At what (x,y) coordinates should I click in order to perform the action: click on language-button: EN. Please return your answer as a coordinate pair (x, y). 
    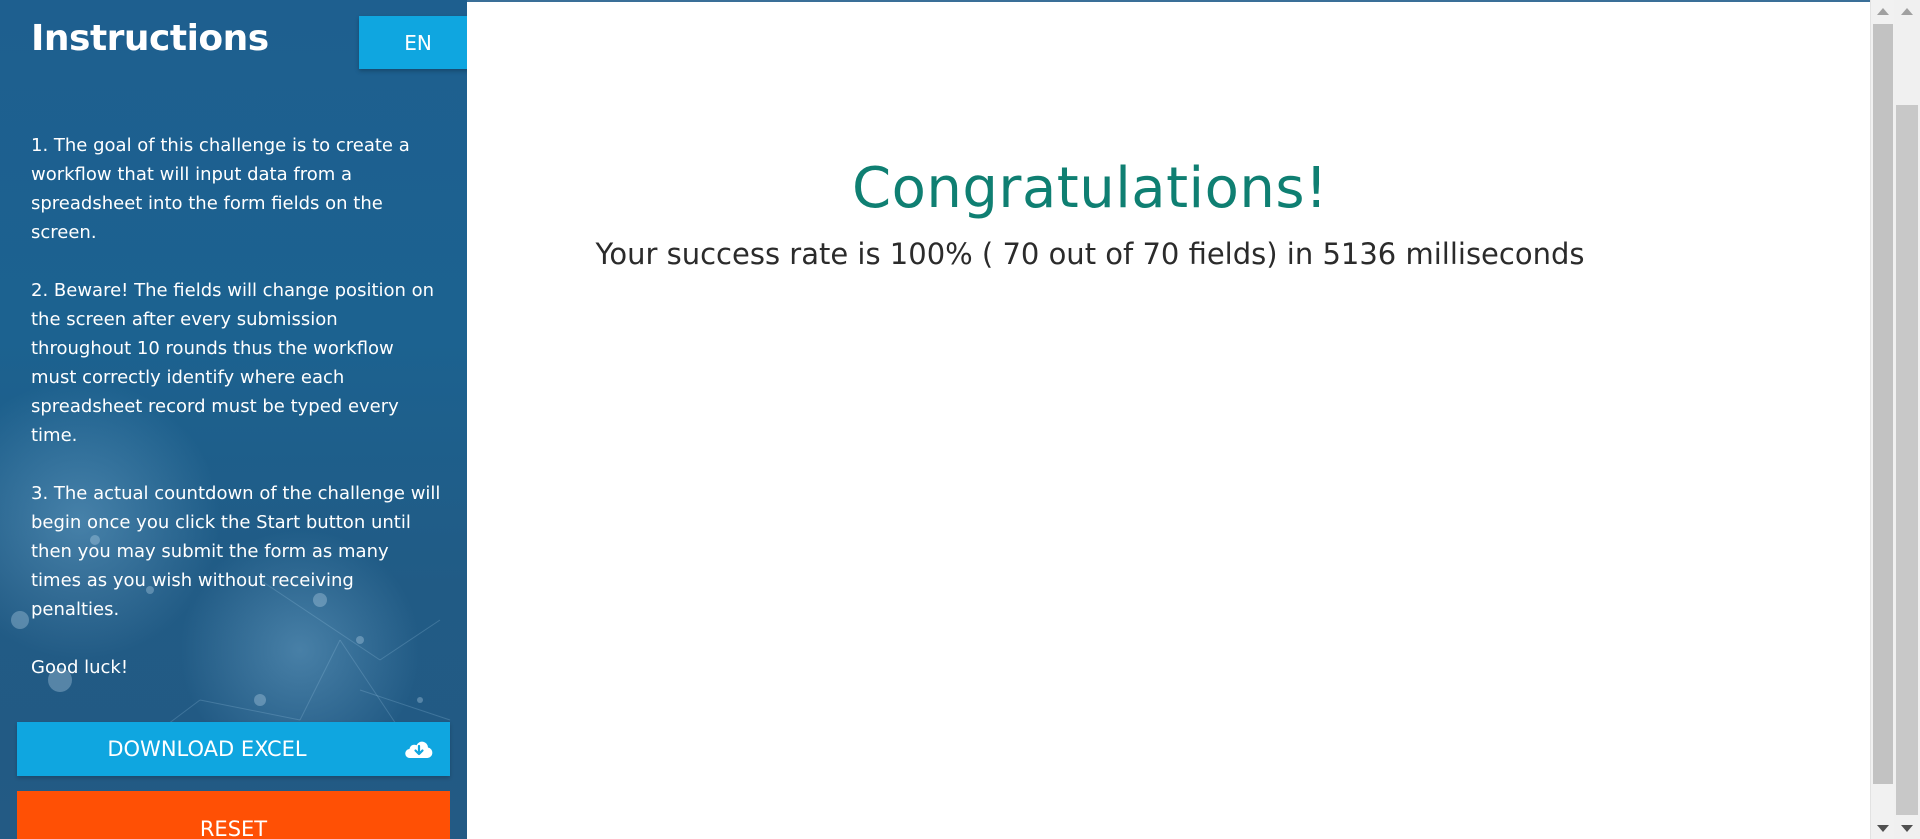
    Looking at the image, I should click on (413, 42).